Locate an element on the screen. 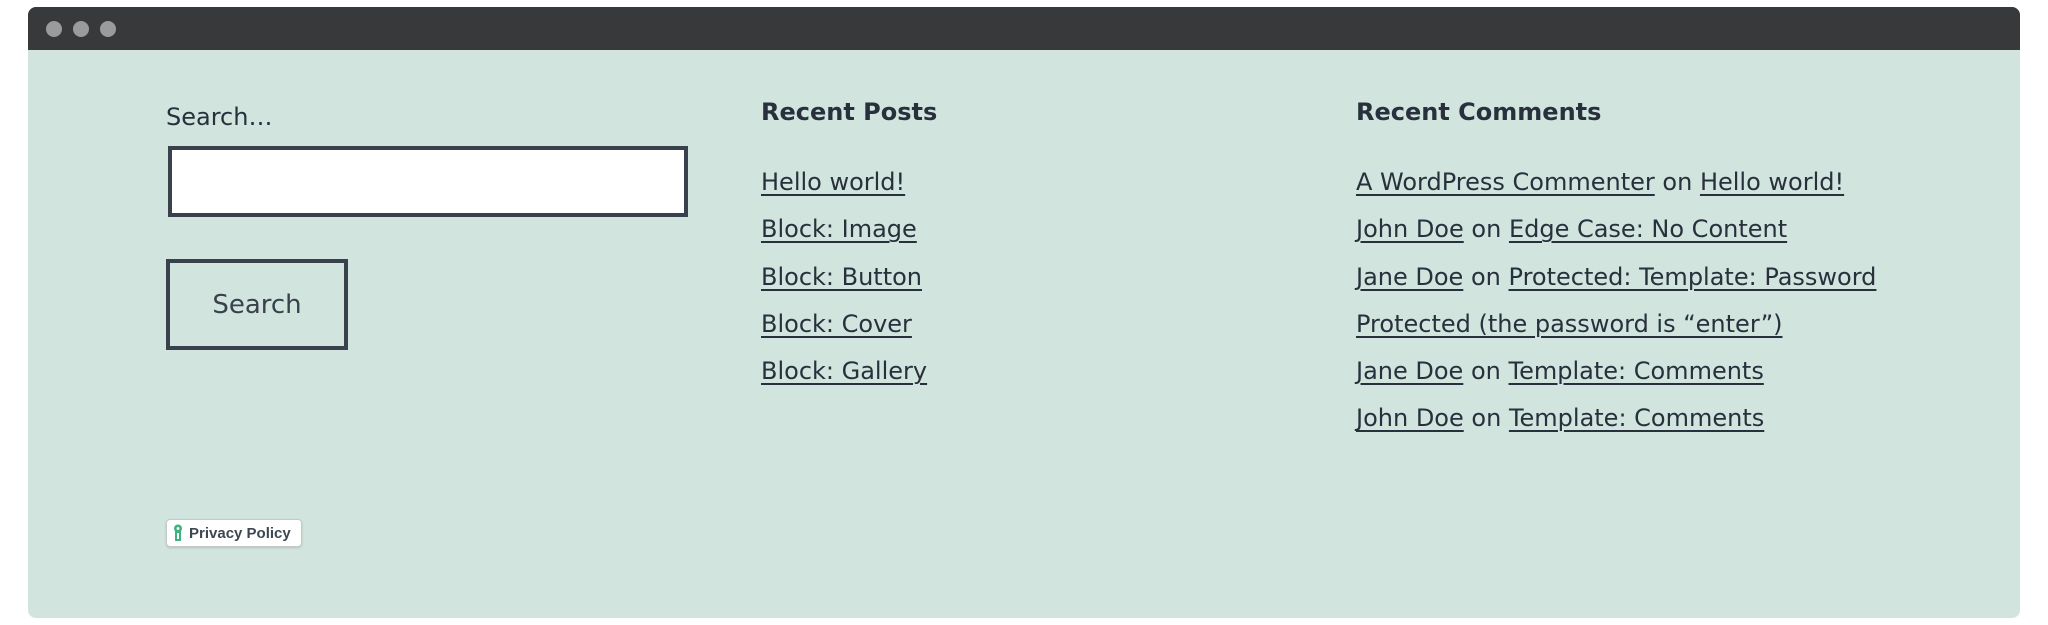  window-close-dot-icon is located at coordinates (54, 29).